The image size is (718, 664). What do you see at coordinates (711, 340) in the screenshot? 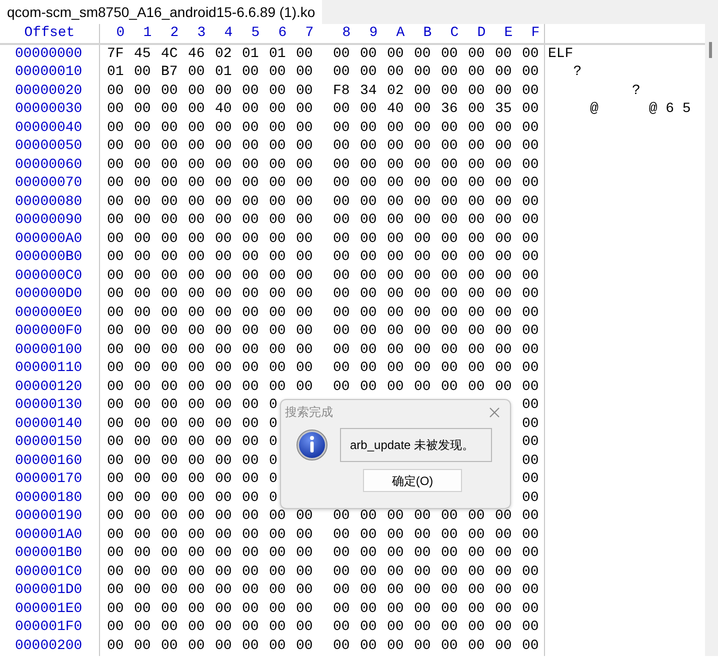
I see `scrollbar` at bounding box center [711, 340].